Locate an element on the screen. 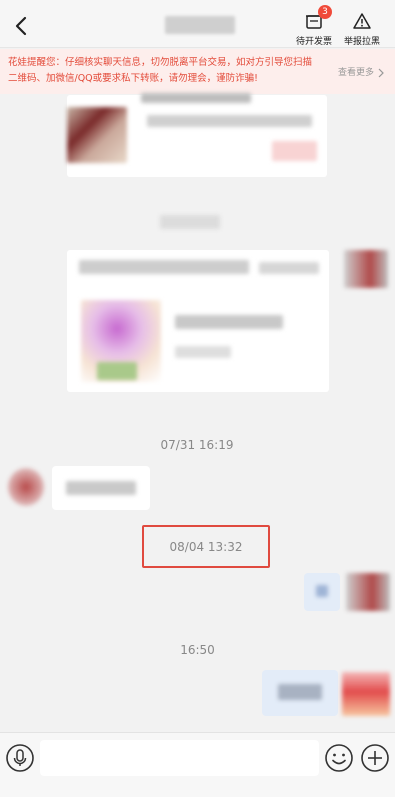 The width and height of the screenshot is (395, 797). product-thumbnail is located at coordinates (97, 135).